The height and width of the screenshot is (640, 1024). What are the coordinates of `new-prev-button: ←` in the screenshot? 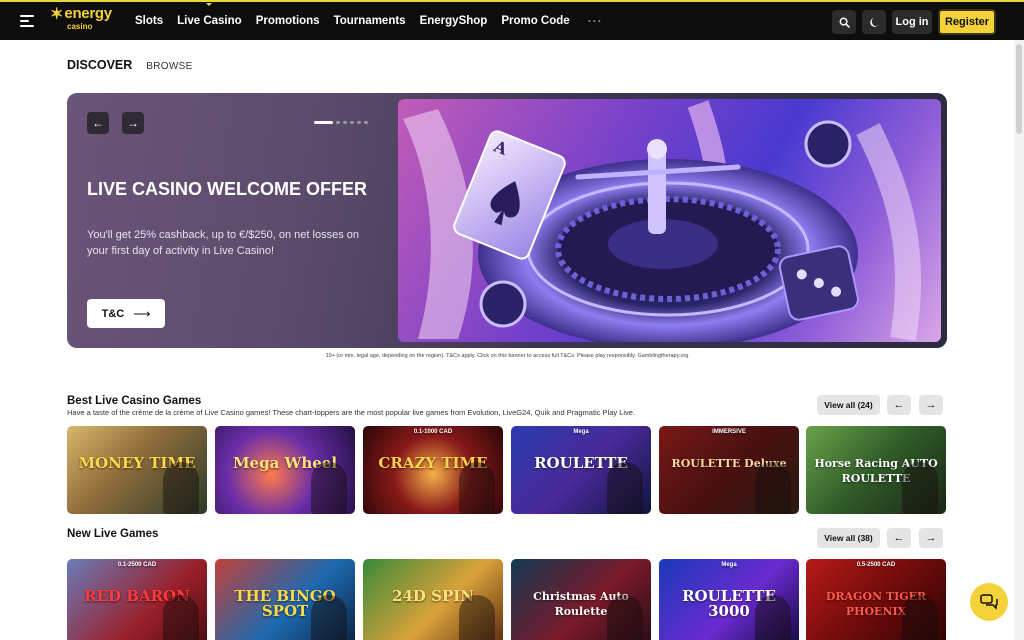 It's located at (899, 538).